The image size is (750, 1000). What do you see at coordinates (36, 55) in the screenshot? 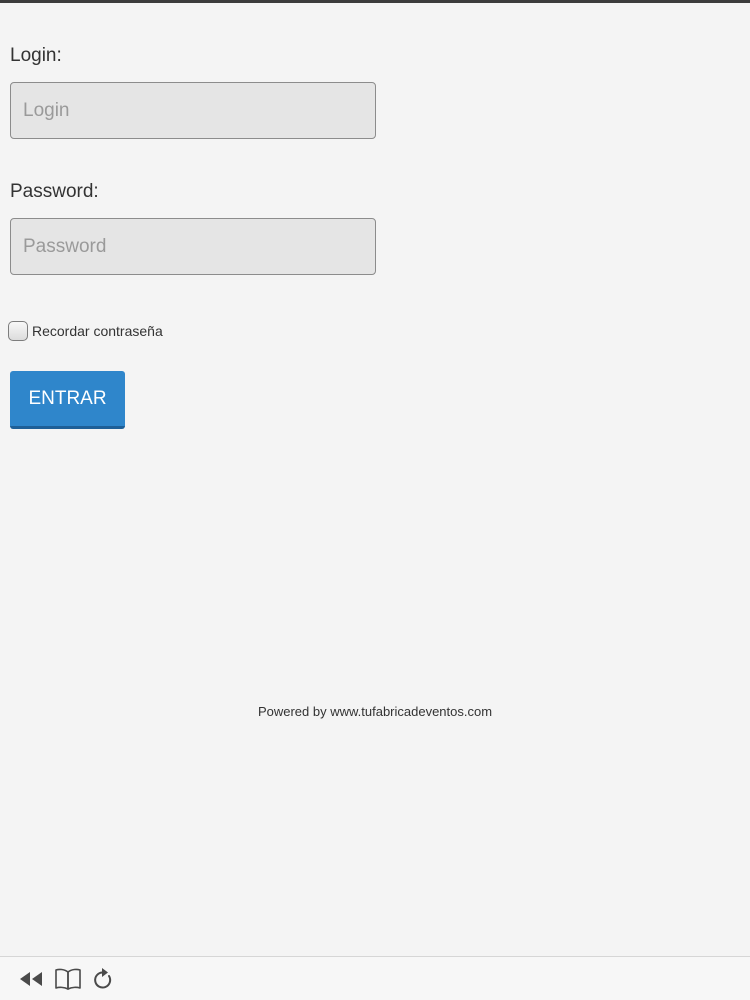
I see `login-label: Login:` at bounding box center [36, 55].